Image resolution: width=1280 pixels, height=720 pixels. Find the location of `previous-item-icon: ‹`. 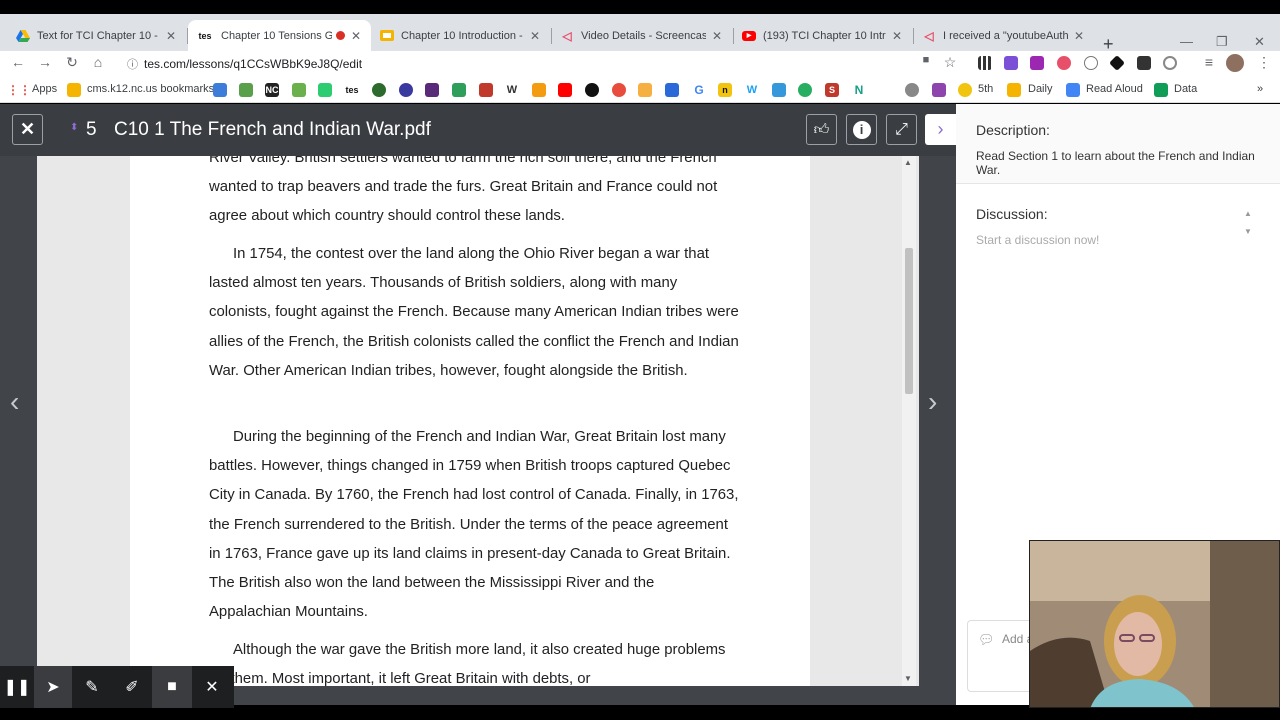

previous-item-icon: ‹ is located at coordinates (14, 402).